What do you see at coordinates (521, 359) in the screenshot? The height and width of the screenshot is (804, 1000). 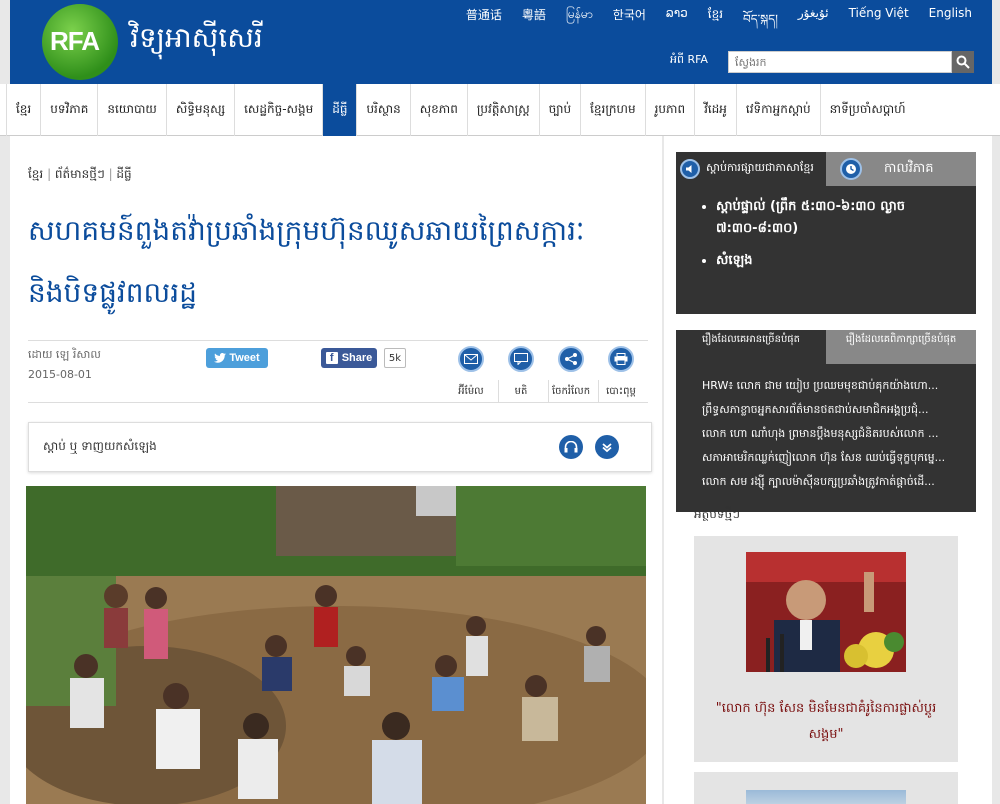 I see `comment-icon` at bounding box center [521, 359].